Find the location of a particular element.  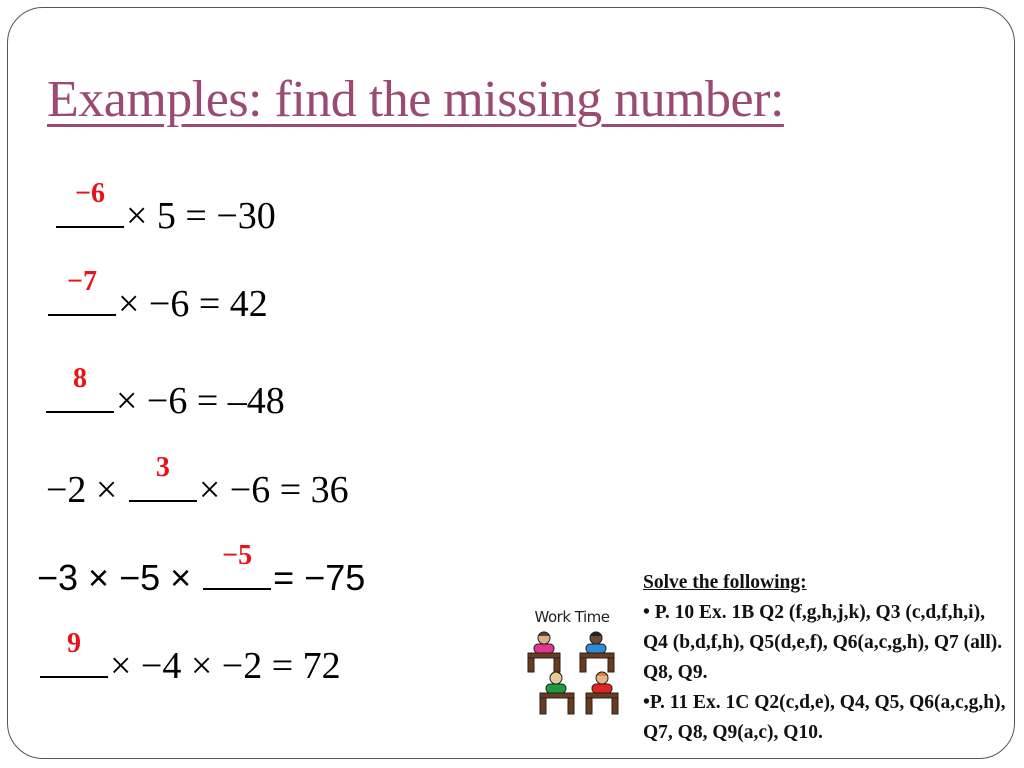

answer-value: 9 is located at coordinates (74, 643).